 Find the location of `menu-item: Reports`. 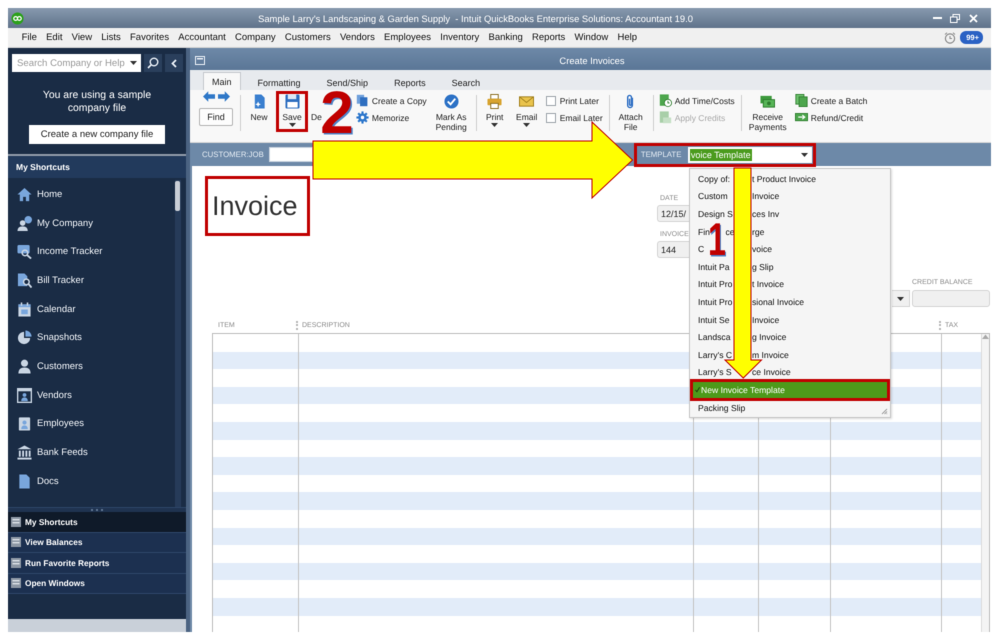

menu-item: Reports is located at coordinates (548, 37).